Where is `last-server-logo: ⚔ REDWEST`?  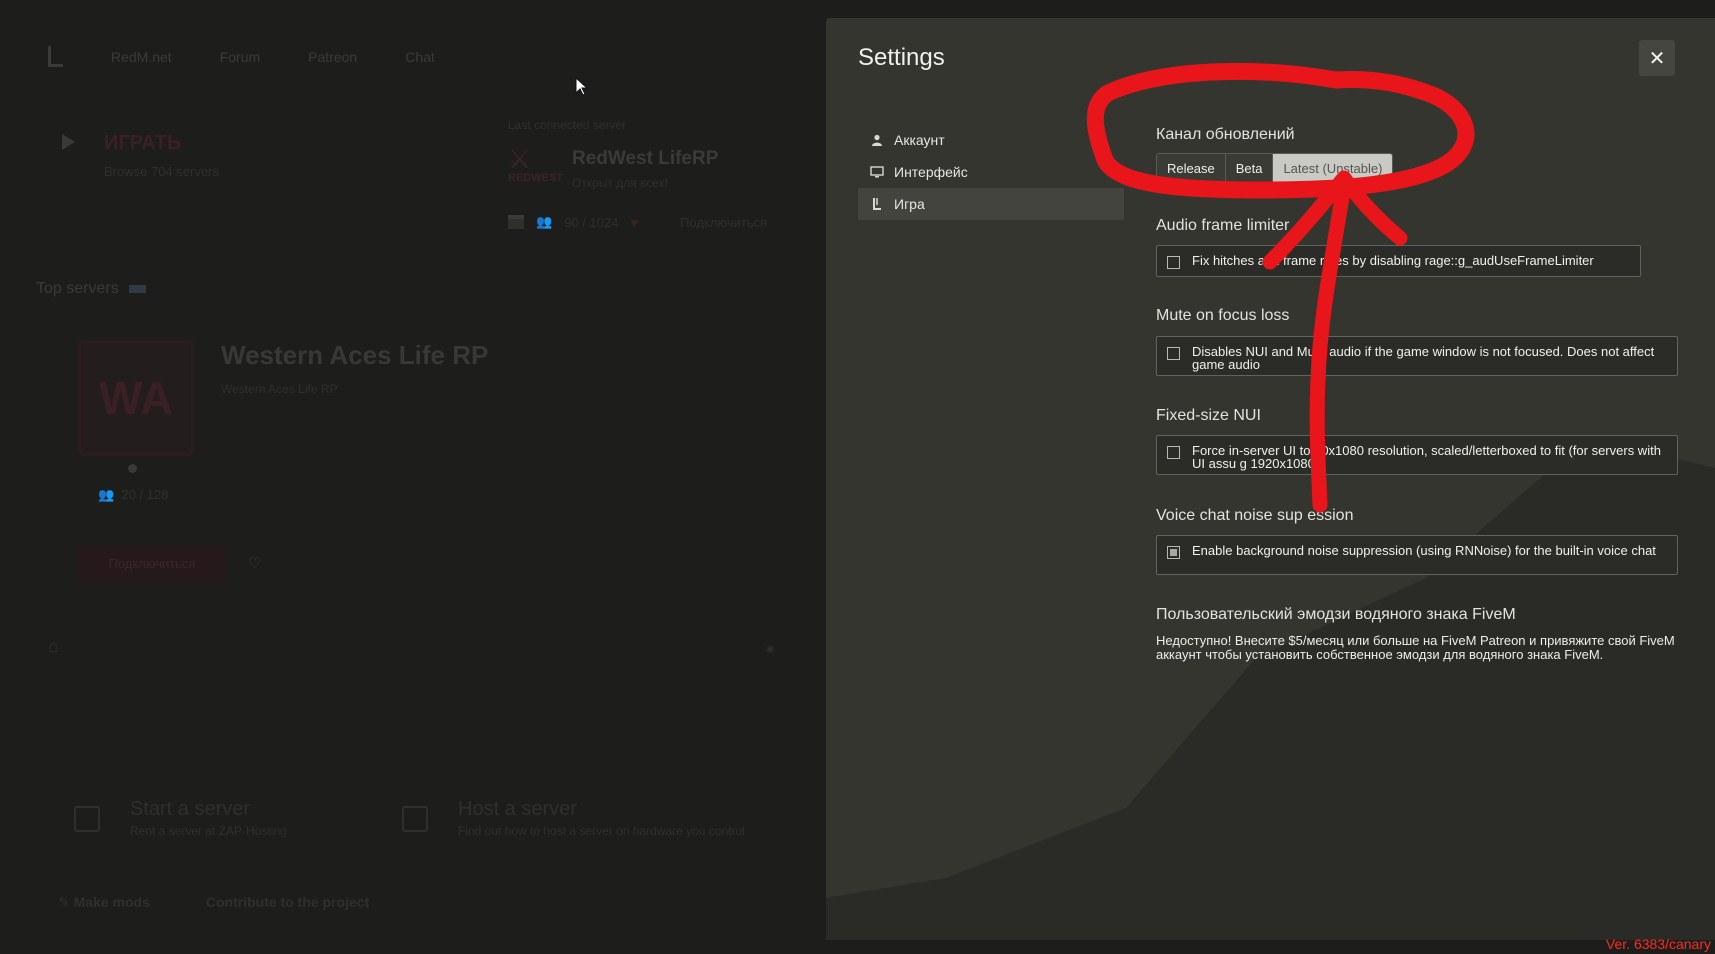
last-server-logo: ⚔ REDWEST is located at coordinates (535, 166).